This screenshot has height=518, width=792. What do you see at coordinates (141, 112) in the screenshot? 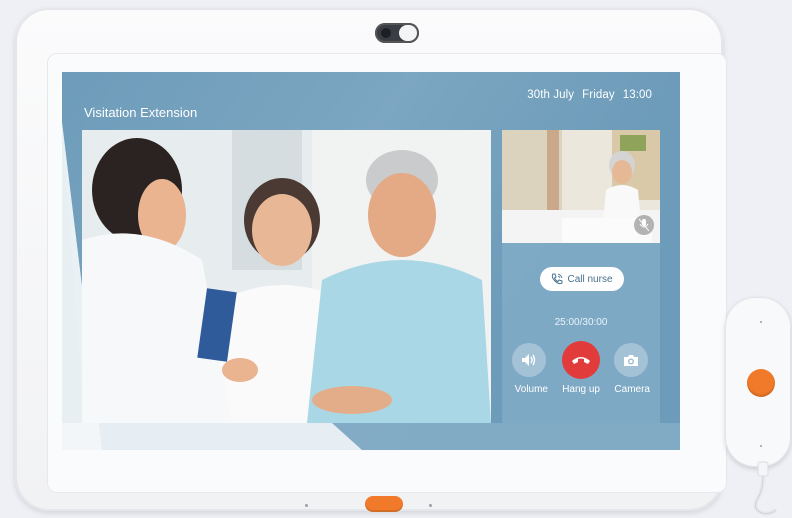
I see `page-title: Visitation Extension` at bounding box center [141, 112].